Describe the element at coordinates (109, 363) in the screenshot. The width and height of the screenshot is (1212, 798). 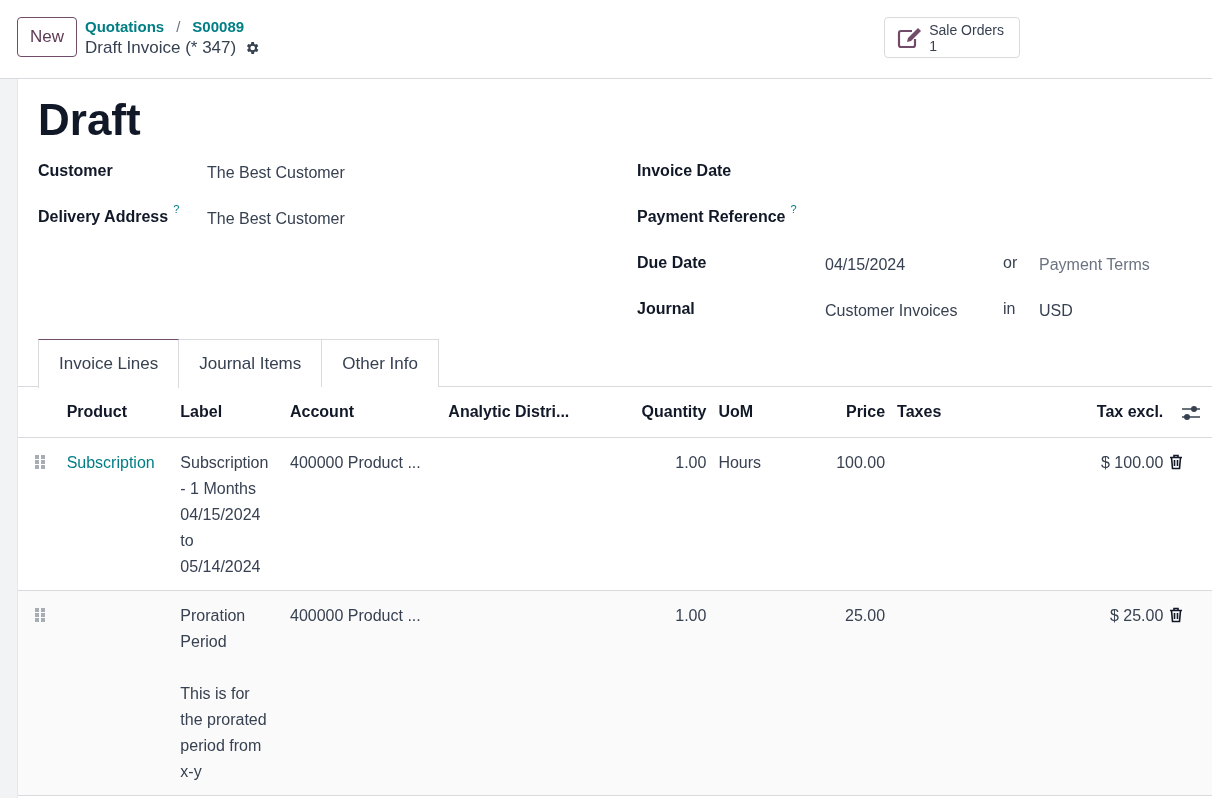
I see `tab: Invoice Lines` at that location.